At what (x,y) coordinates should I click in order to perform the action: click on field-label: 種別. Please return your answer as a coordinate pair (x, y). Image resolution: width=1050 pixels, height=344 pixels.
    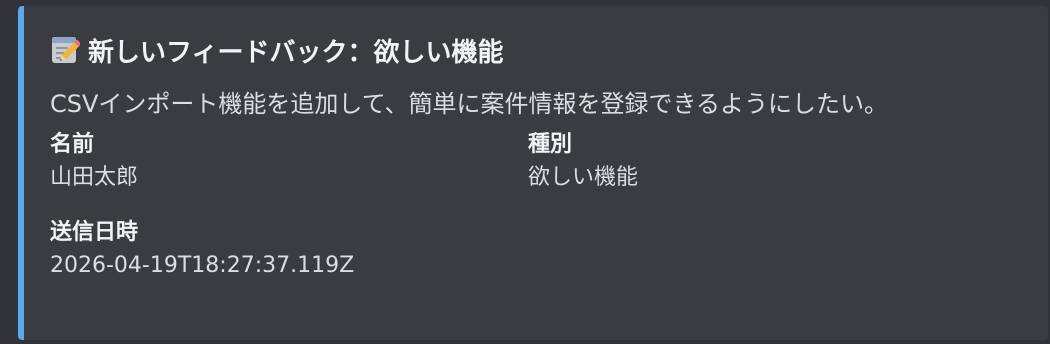
    Looking at the image, I should click on (550, 144).